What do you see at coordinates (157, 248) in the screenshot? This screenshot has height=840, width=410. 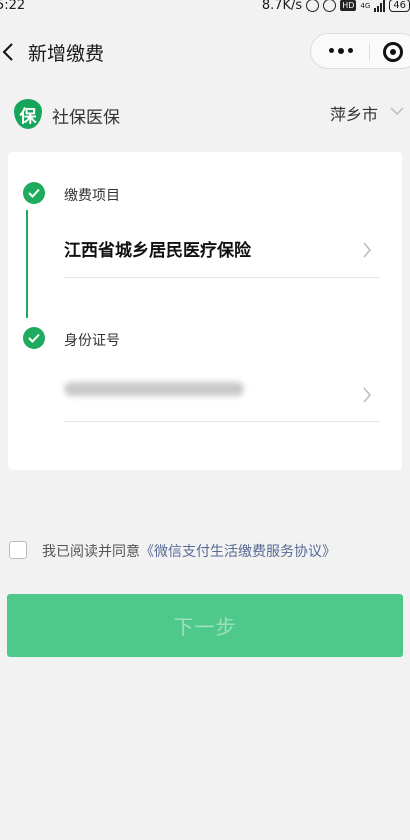 I see `payment-item-value: 江西省城乡居民医疗保险` at bounding box center [157, 248].